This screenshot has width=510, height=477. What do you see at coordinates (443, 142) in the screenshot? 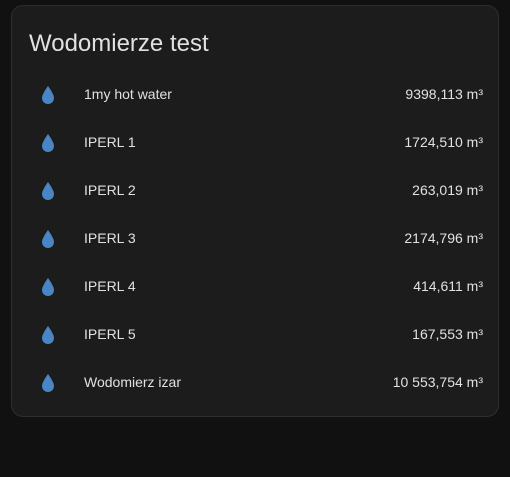
I see `entity-state: 1724,510 m³` at bounding box center [443, 142].